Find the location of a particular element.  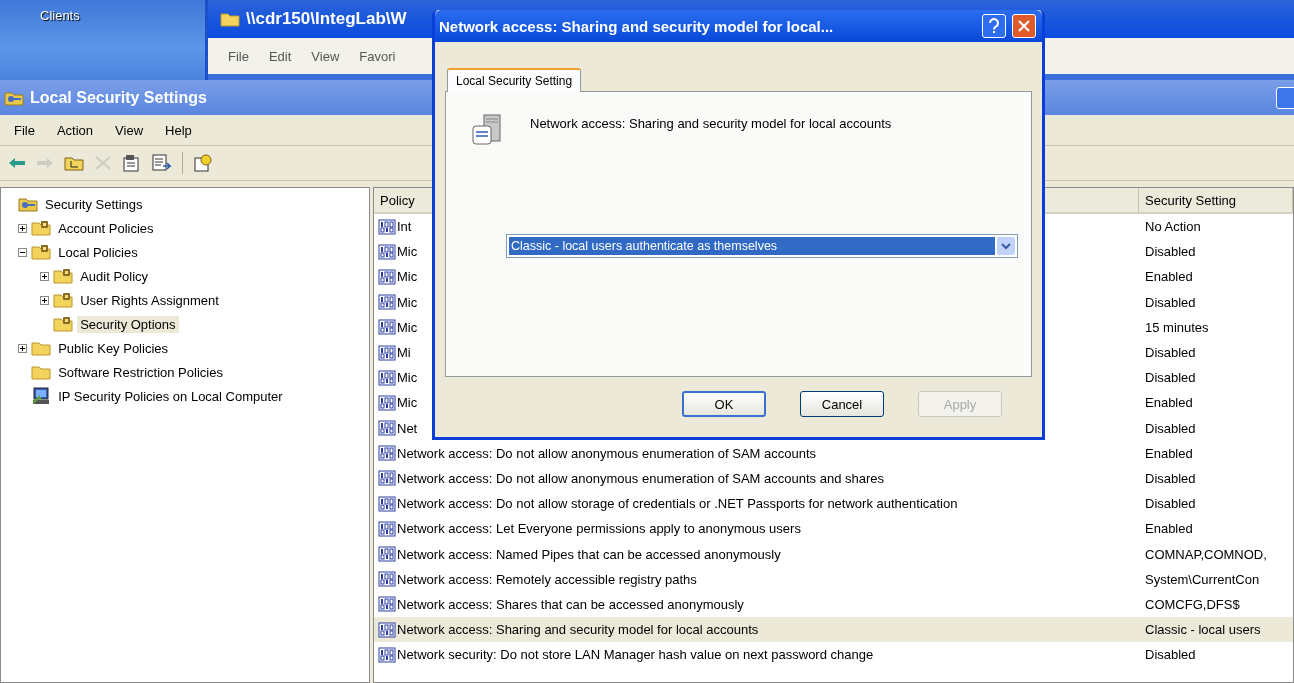

policy-name: Network access: Do not allow storage of credentials or .NET Passports for network authentication is located at coordinates (677, 504).